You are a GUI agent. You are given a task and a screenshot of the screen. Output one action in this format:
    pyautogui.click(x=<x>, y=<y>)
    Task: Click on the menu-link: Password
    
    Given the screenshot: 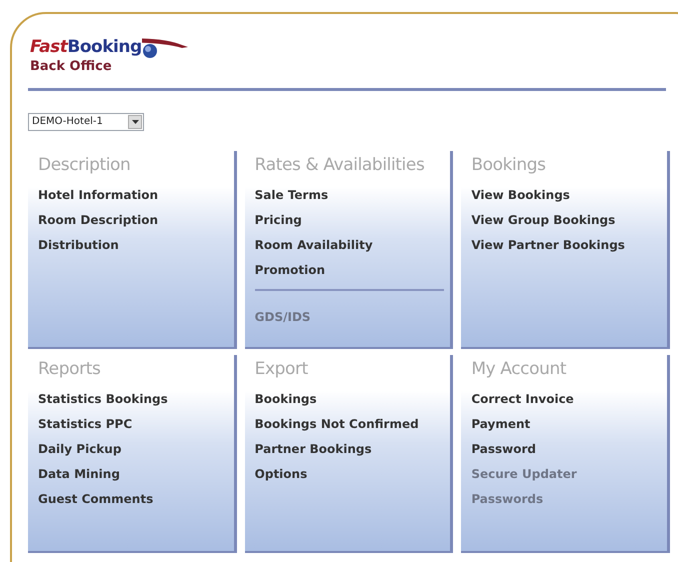 What is the action you would take?
    pyautogui.click(x=503, y=449)
    